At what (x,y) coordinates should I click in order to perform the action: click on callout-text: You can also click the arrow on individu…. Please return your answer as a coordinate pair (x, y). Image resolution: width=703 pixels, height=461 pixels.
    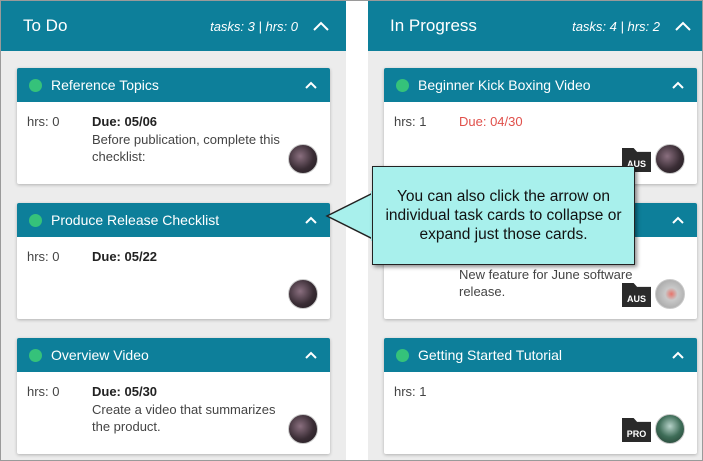
    Looking at the image, I should click on (503, 215).